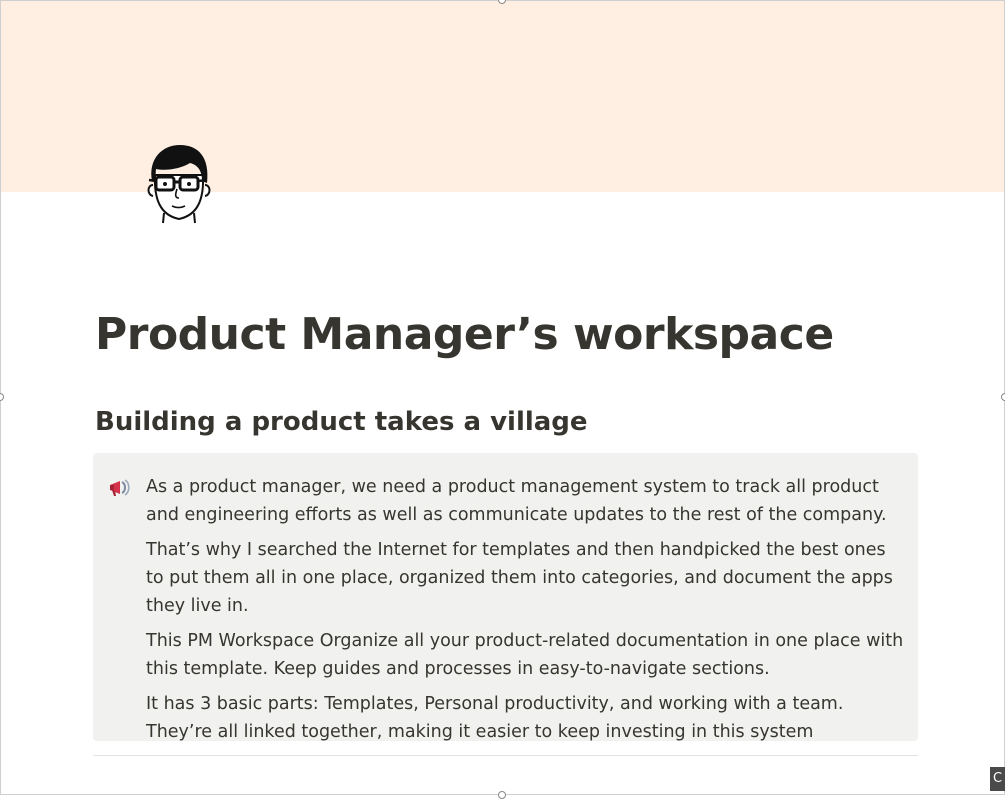 This screenshot has height=799, width=1005. What do you see at coordinates (997, 779) in the screenshot?
I see `corner-chip: C` at bounding box center [997, 779].